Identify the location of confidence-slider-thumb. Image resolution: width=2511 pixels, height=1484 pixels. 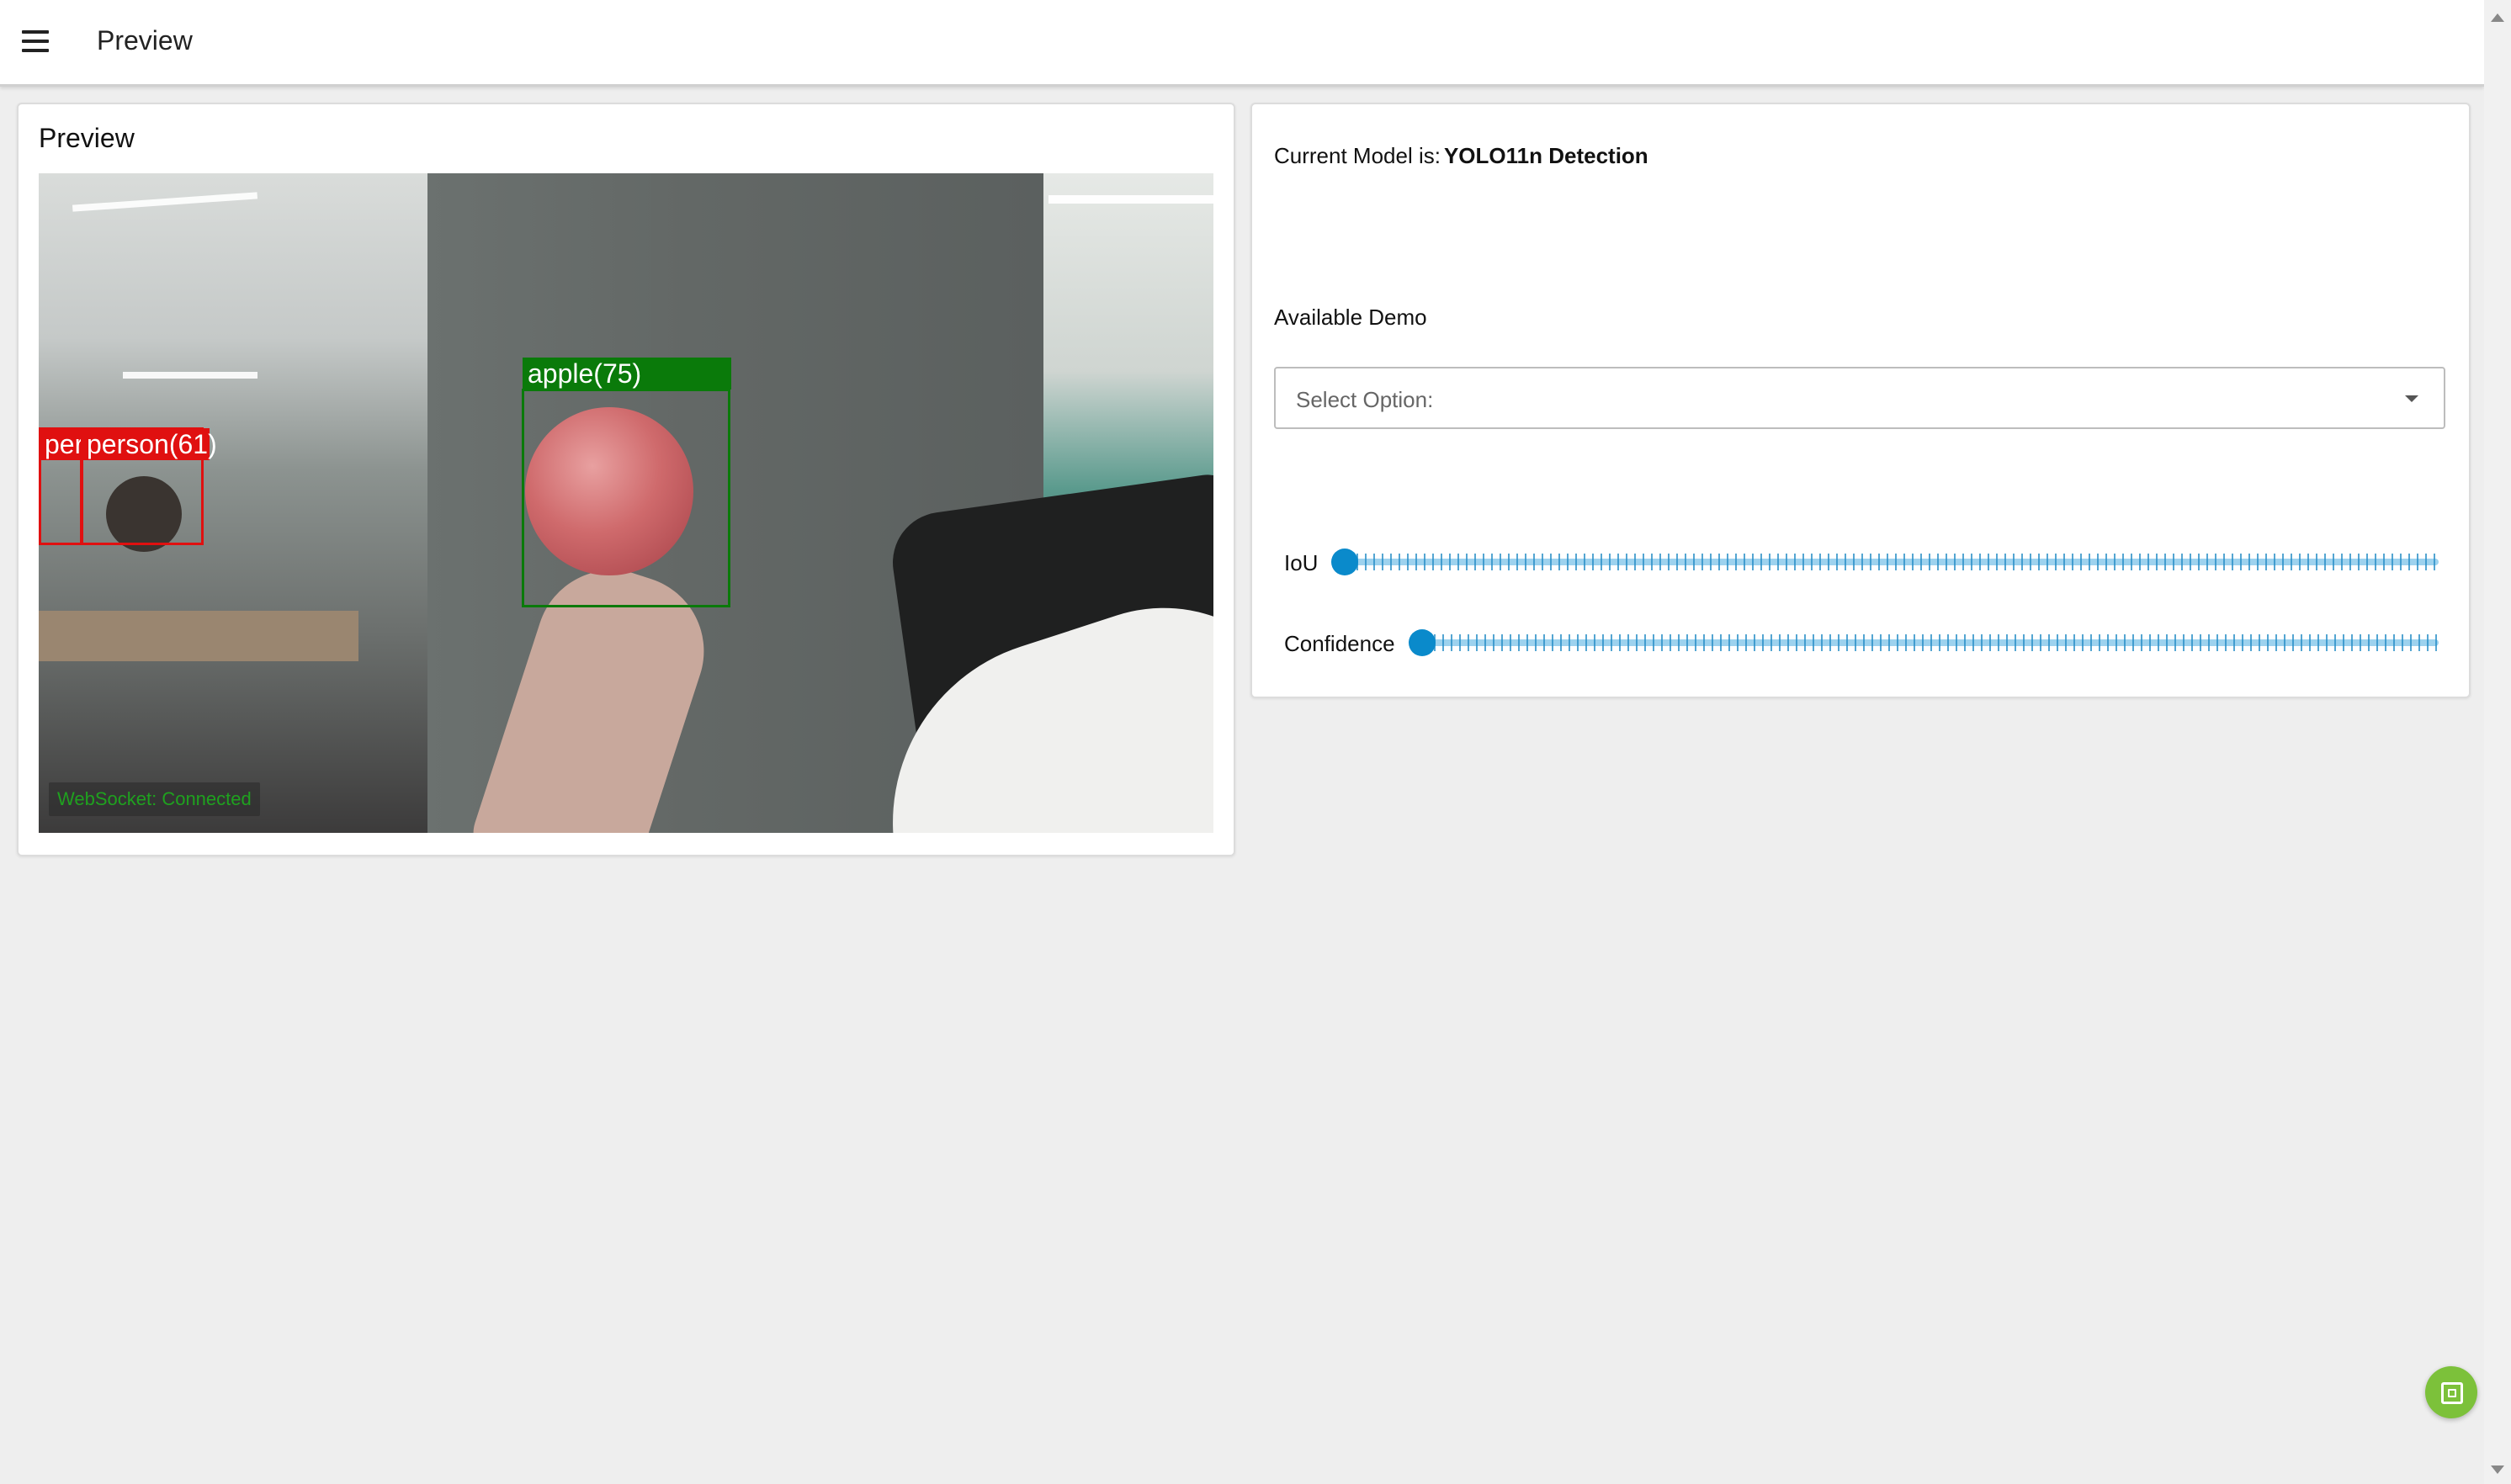
(1422, 642).